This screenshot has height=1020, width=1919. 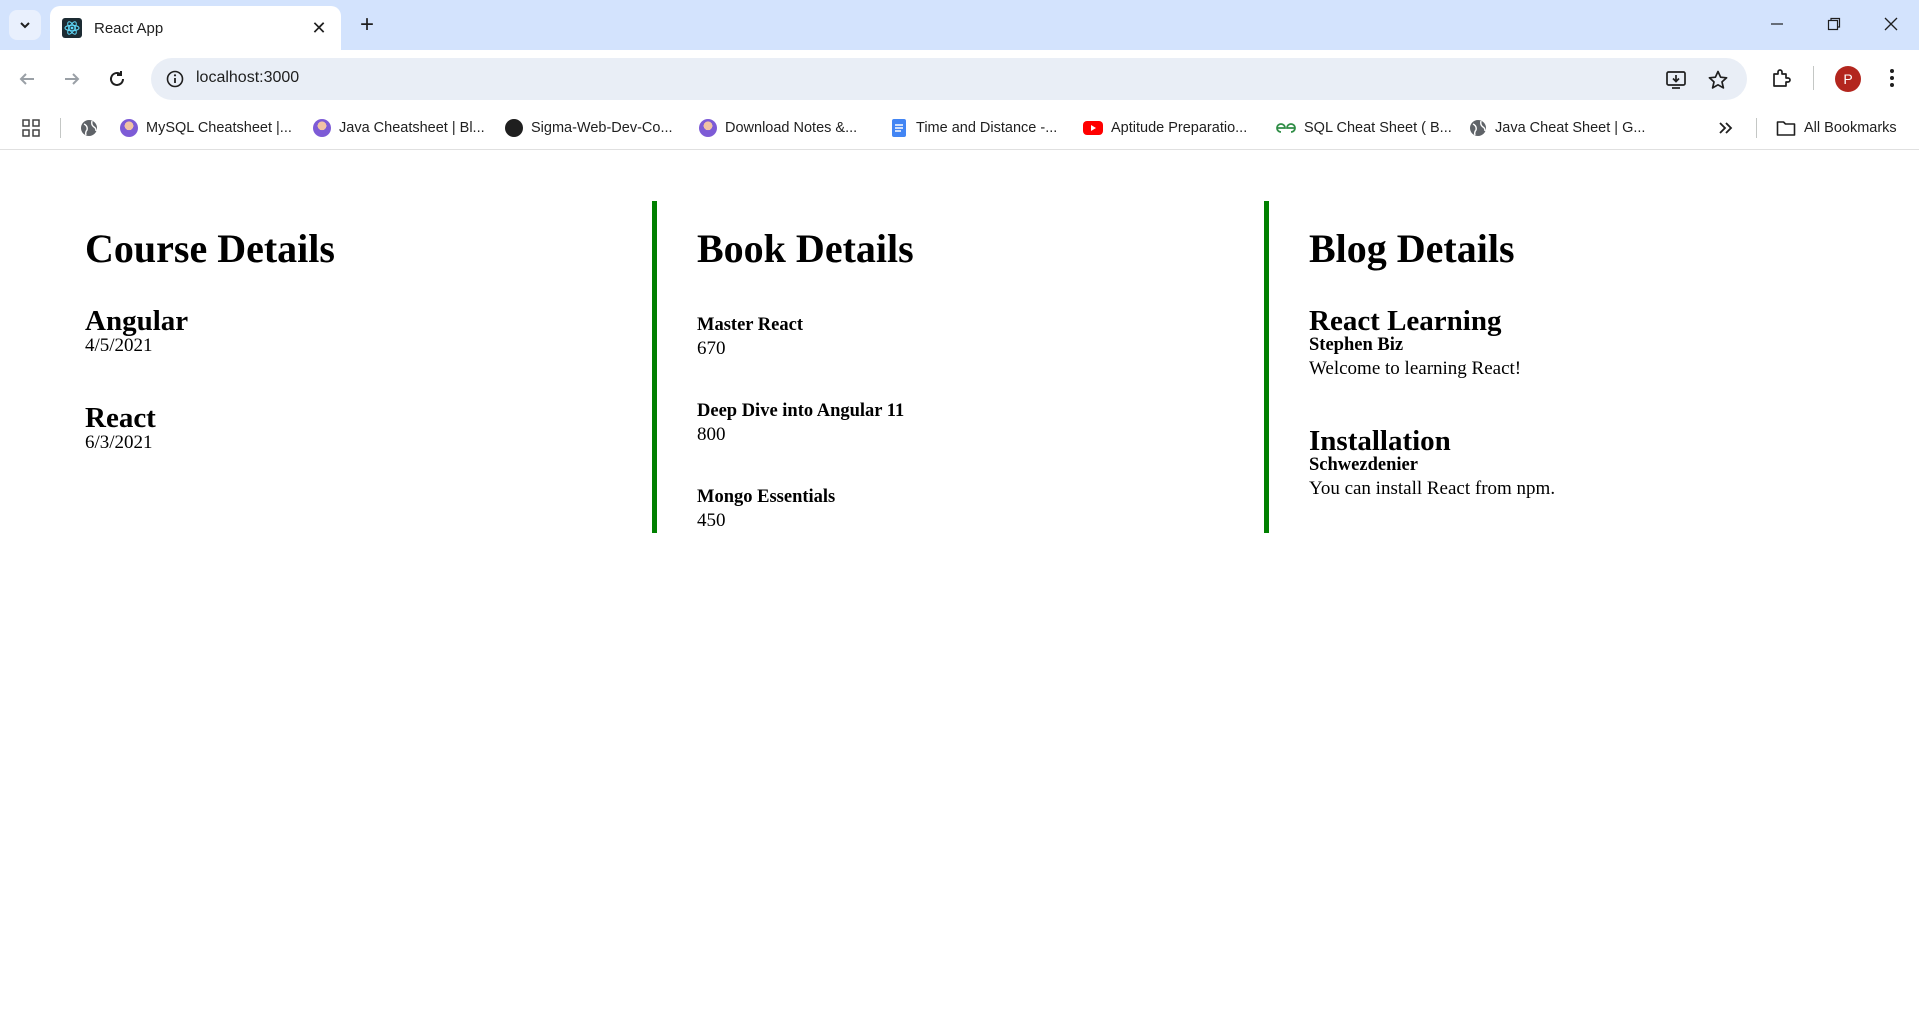 I want to click on double-chevron-right-icon, so click(x=1726, y=128).